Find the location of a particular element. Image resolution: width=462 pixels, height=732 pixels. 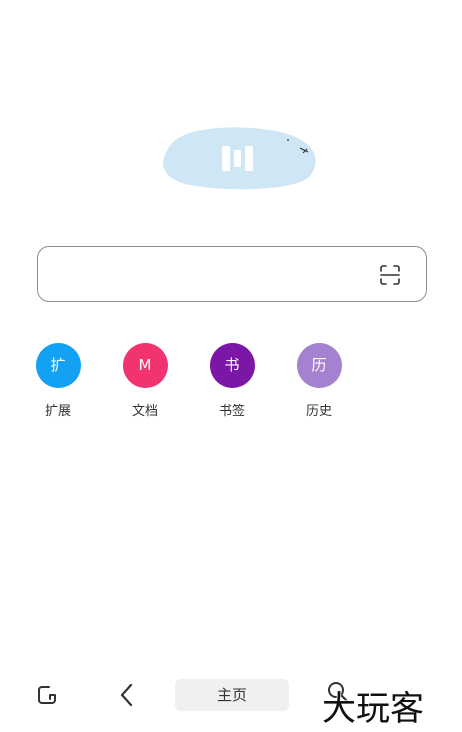

svg-text: 大玩客 is located at coordinates (373, 707).